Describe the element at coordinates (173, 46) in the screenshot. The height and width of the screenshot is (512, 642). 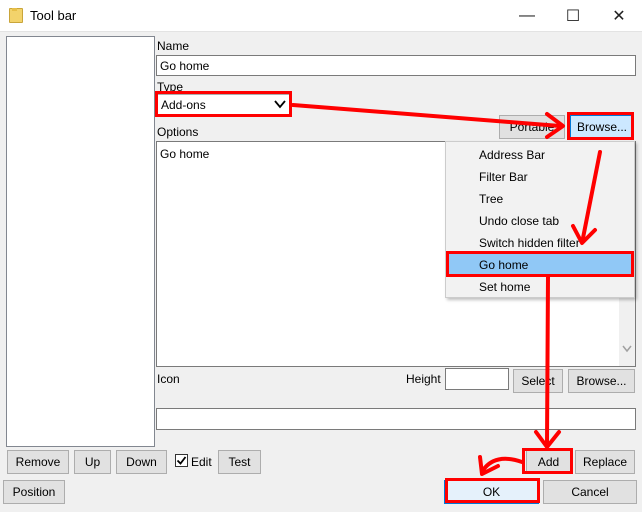
I see `name-label: Name` at that location.